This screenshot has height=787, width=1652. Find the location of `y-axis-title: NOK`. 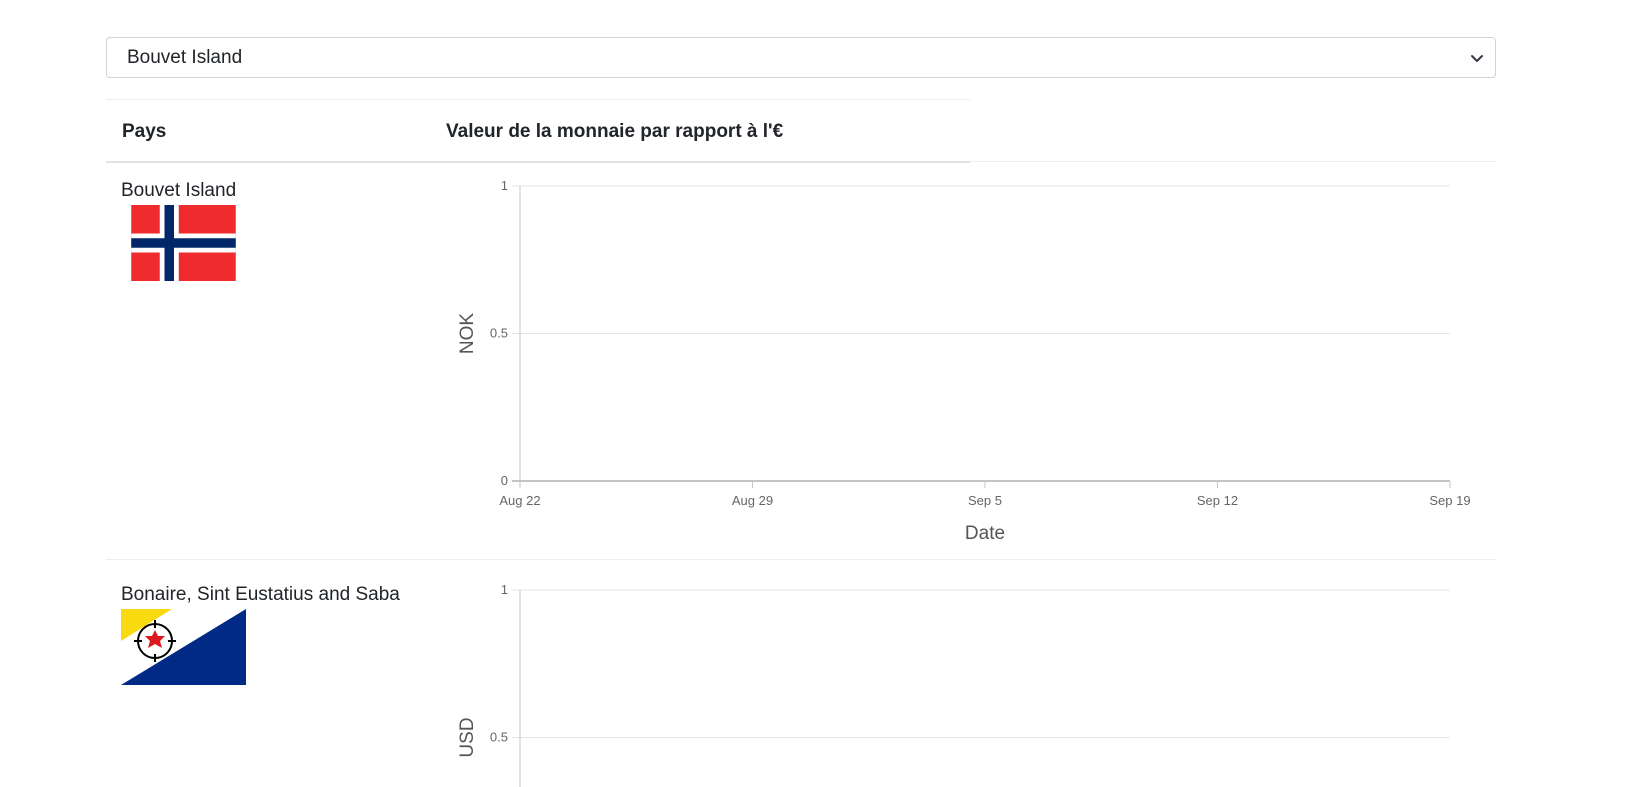

y-axis-title: NOK is located at coordinates (467, 334).